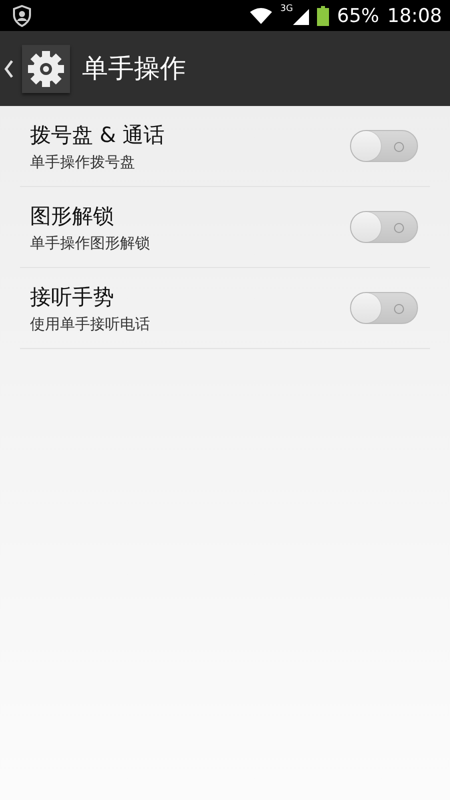  I want to click on setting-title: 接听手势, so click(72, 297).